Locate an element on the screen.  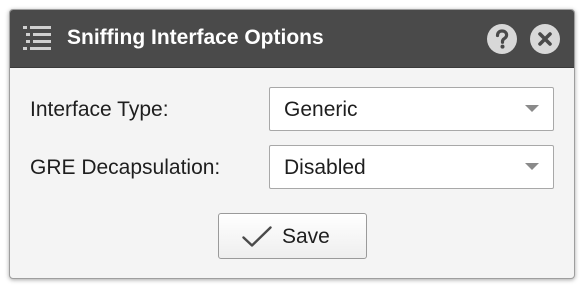
close-button is located at coordinates (545, 39).